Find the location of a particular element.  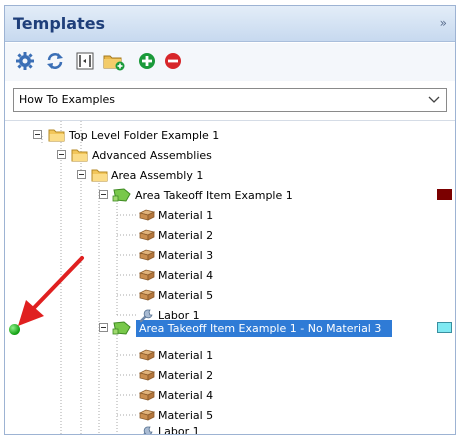

plus-circle-icon is located at coordinates (147, 61).